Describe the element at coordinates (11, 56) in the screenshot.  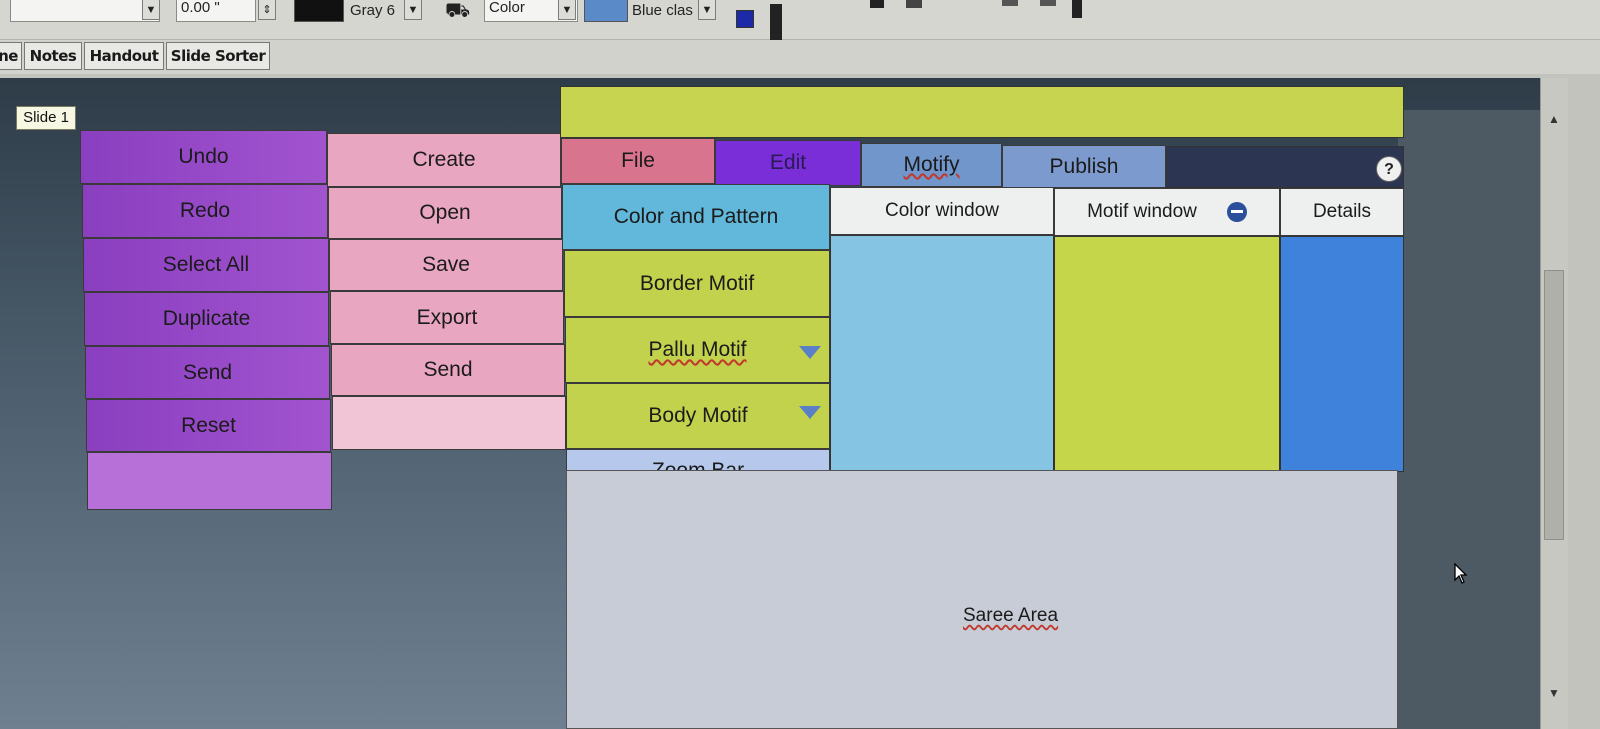
I see `tab-normal: ne` at that location.